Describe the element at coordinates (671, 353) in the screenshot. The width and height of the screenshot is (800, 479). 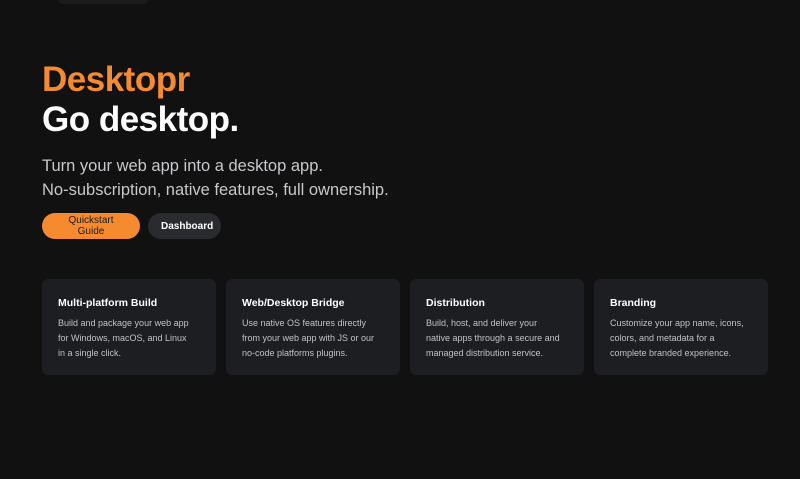
I see `feature-card-line: complete branded experience.` at that location.